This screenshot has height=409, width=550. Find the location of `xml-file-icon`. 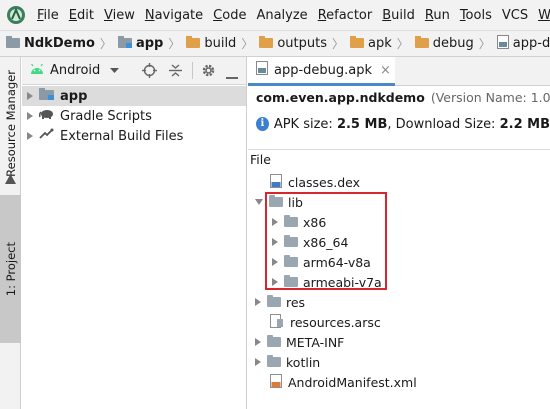

xml-file-icon is located at coordinates (276, 382).